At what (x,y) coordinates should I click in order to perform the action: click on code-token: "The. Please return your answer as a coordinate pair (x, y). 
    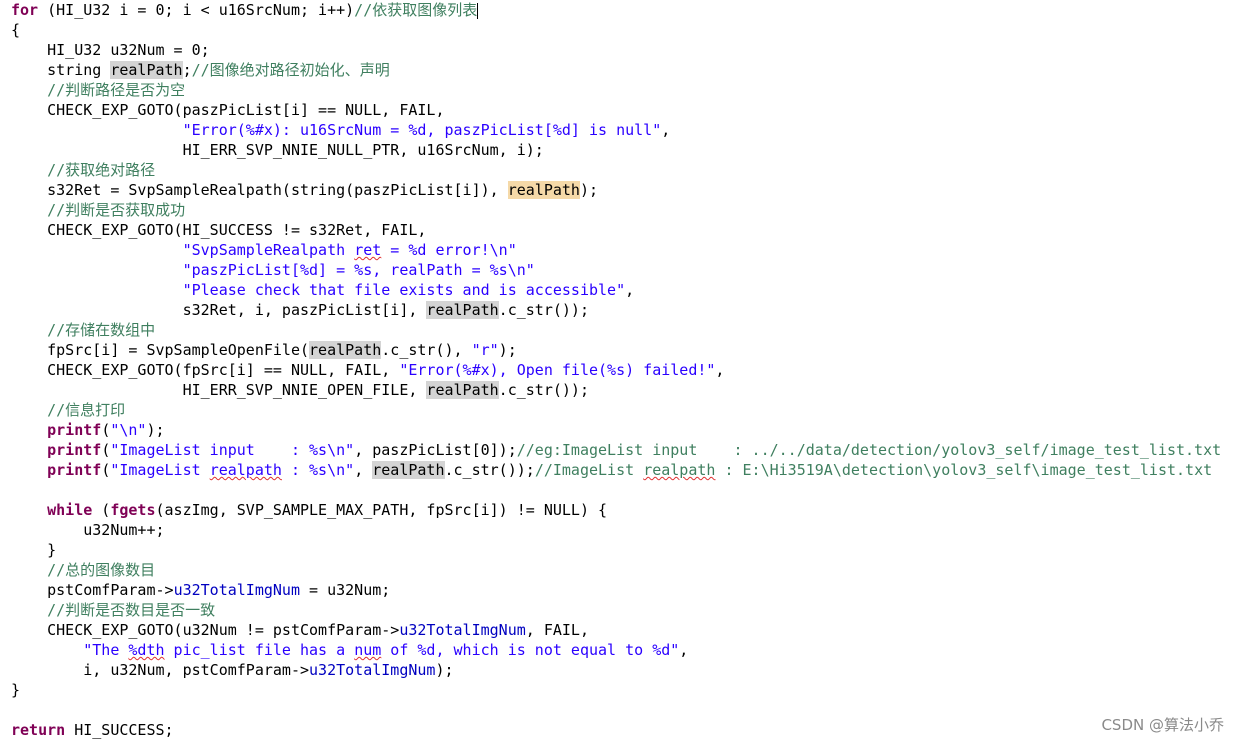
    Looking at the image, I should click on (106, 650).